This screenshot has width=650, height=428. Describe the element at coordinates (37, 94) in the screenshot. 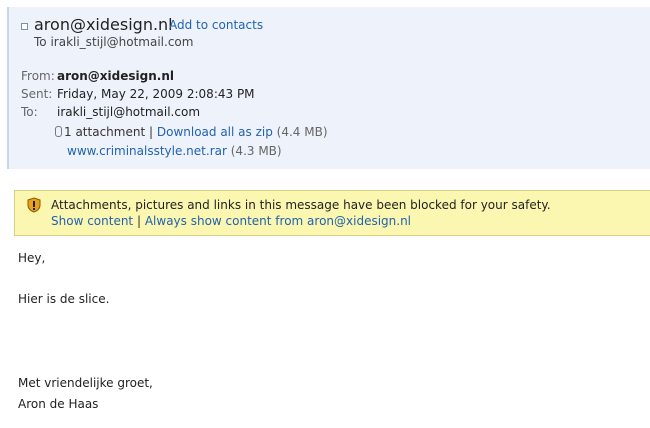

I see `sent-label: Sent:` at that location.